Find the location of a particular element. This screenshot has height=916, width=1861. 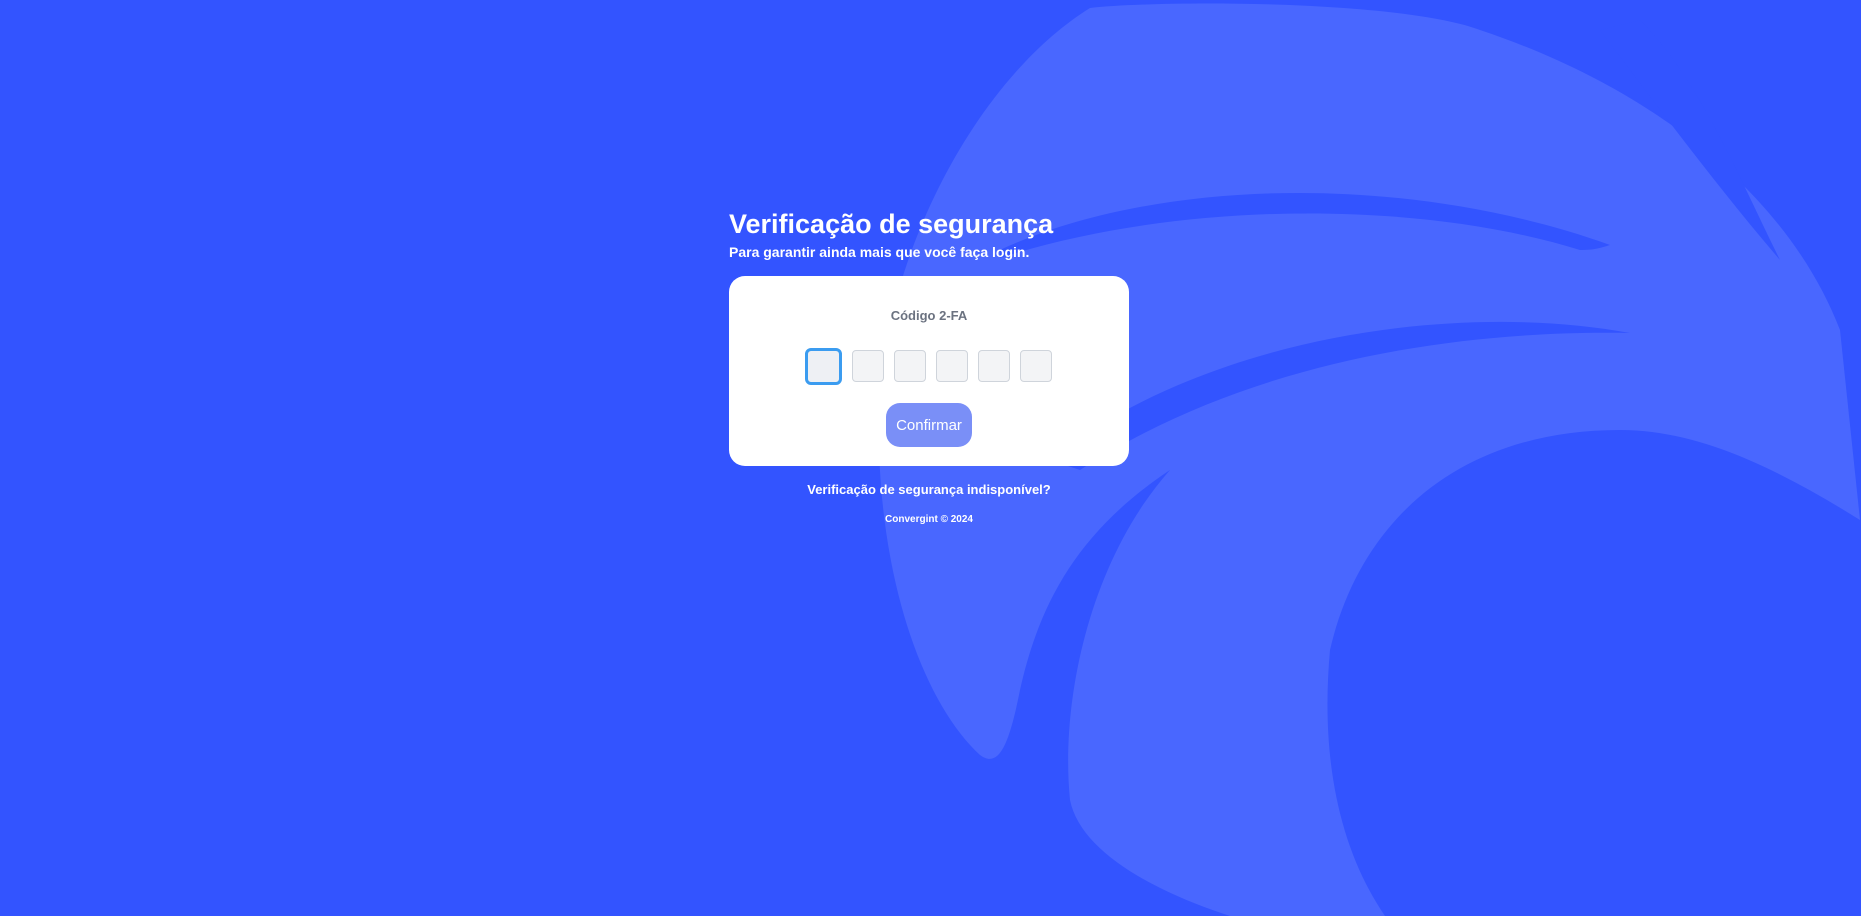

page-title: Verificação de segurança is located at coordinates (891, 224).